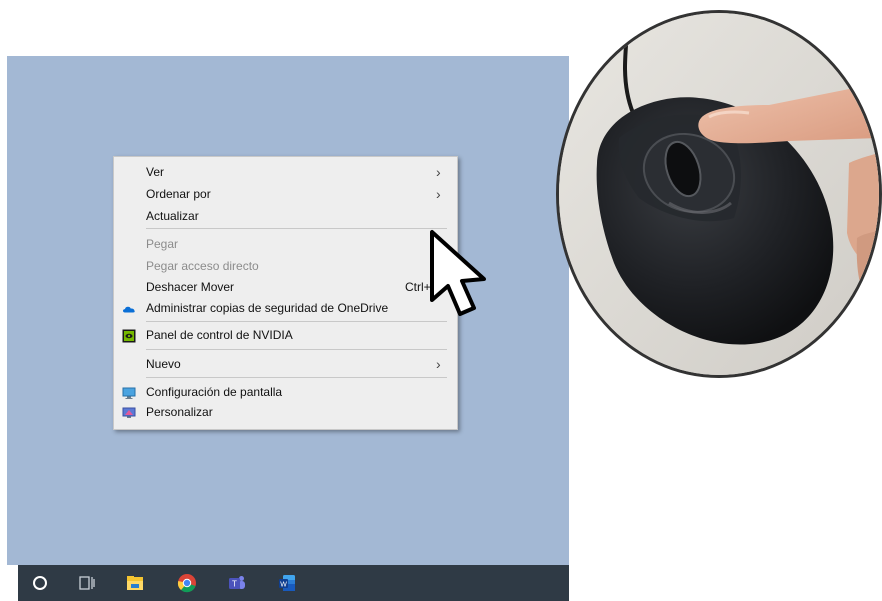 The height and width of the screenshot is (601, 882). Describe the element at coordinates (129, 336) in the screenshot. I see `nvidia-icon` at that location.